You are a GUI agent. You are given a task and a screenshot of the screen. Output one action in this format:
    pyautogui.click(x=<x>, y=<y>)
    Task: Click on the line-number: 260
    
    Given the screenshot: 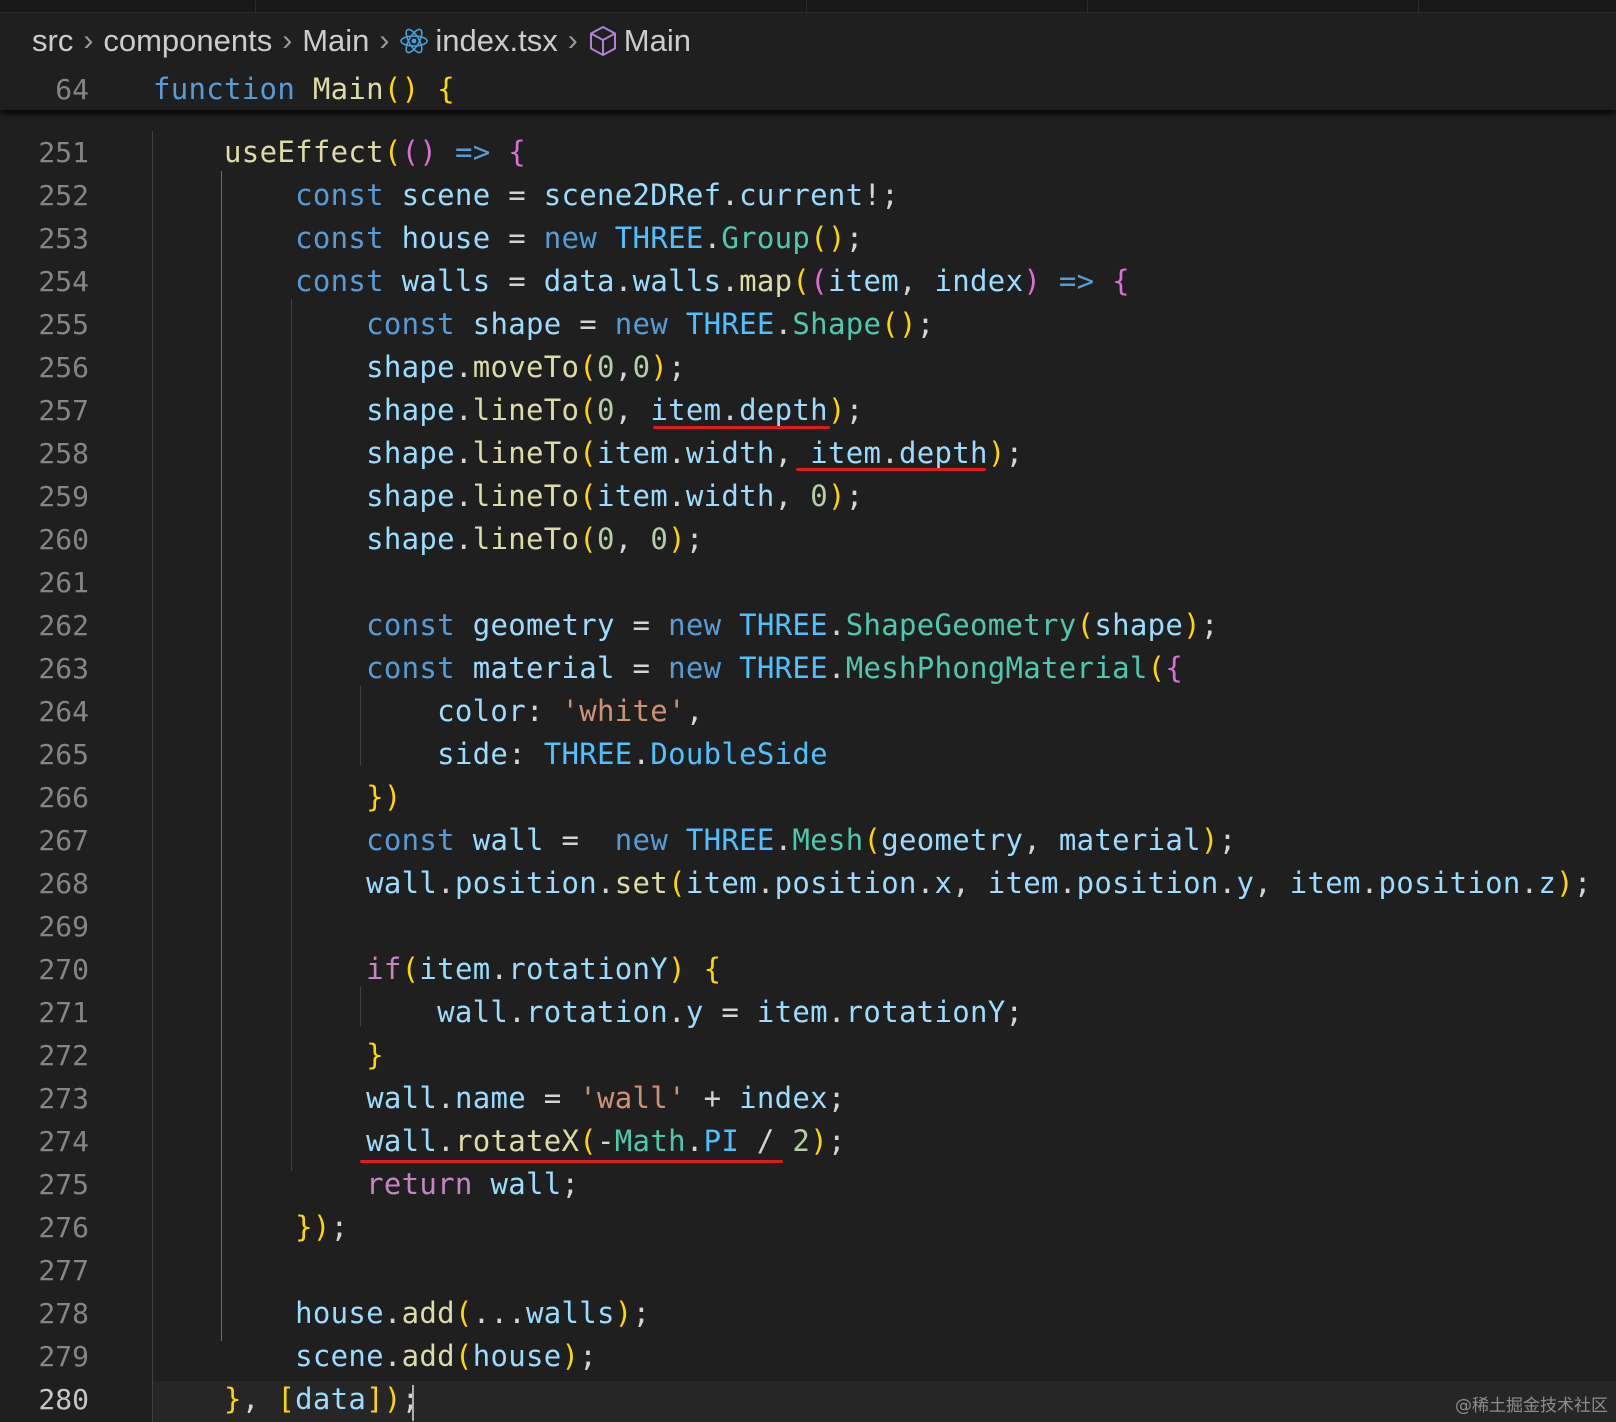 What is the action you would take?
    pyautogui.click(x=63, y=539)
    